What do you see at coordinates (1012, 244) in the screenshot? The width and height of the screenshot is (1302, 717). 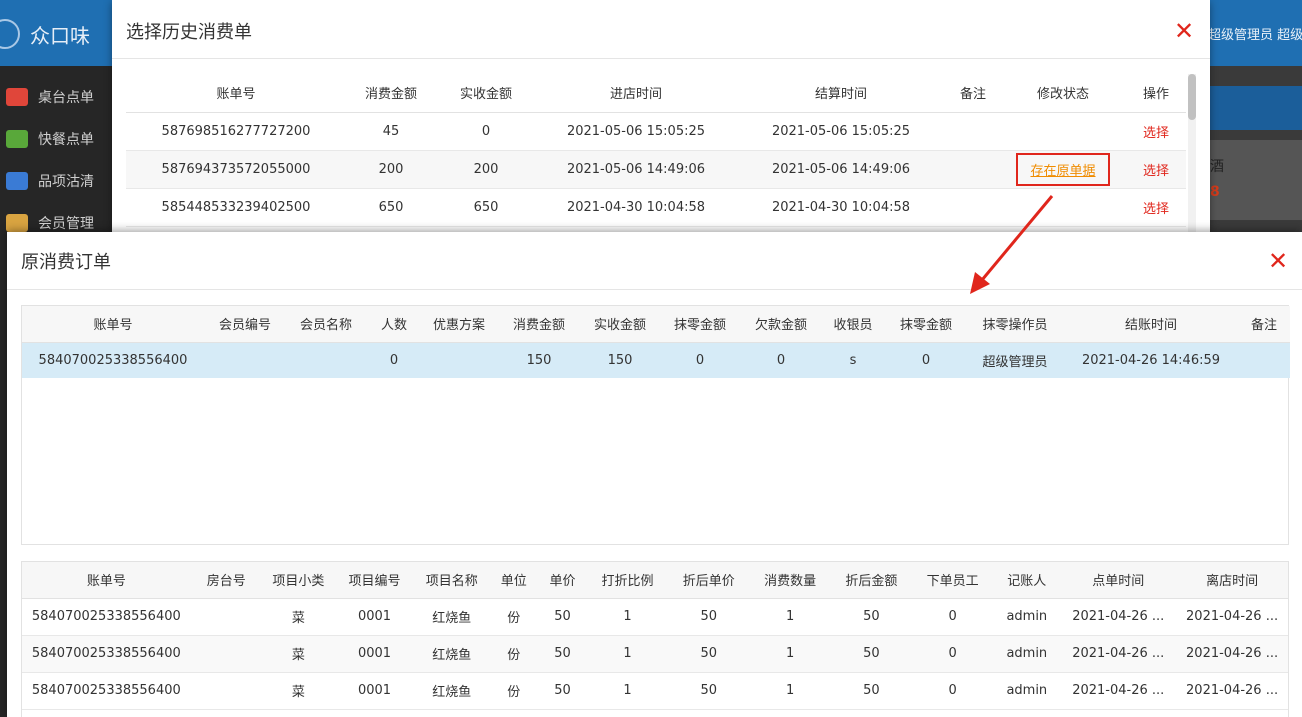 I see `annotation-arrow` at bounding box center [1012, 244].